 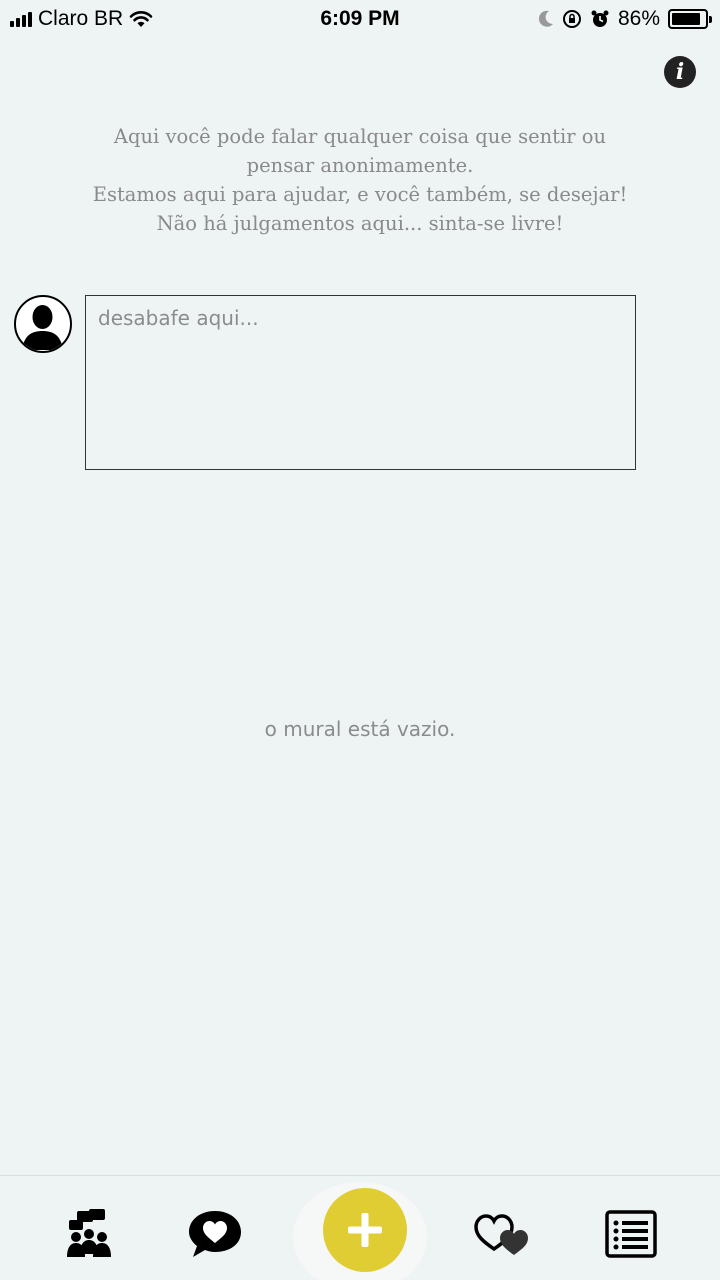 I want to click on post-input, so click(x=360, y=382).